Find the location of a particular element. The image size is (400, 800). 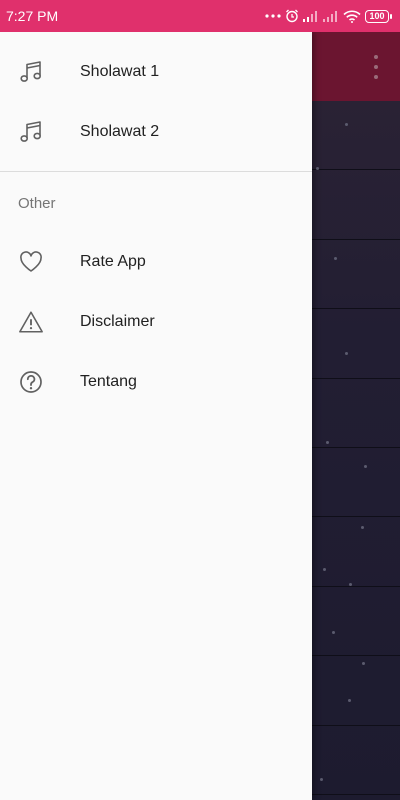

more-dots-icon is located at coordinates (273, 16).